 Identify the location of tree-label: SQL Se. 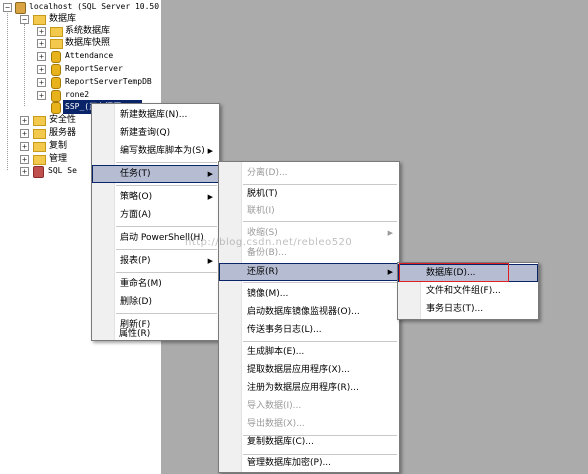
(62, 170).